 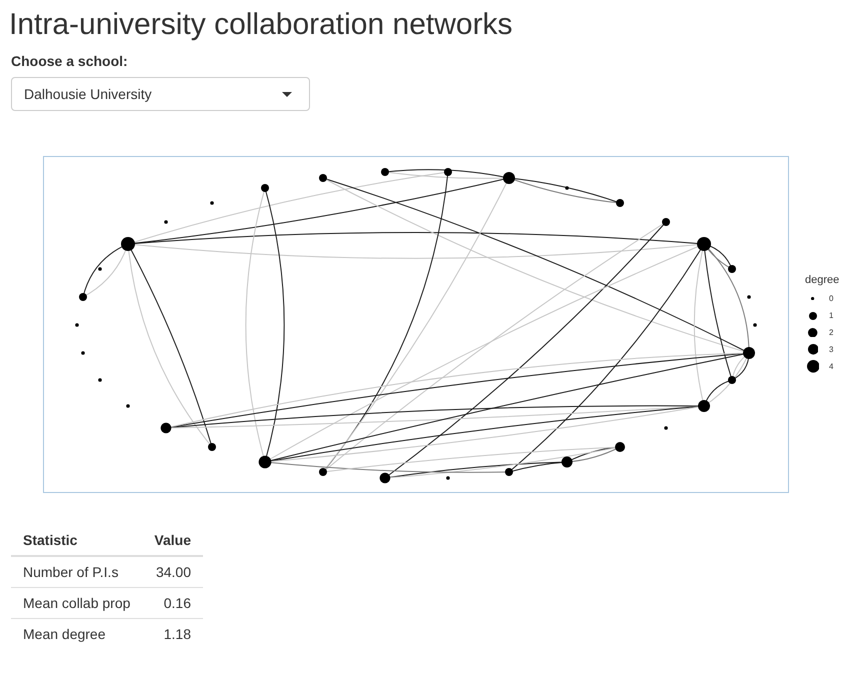 I want to click on legend-label: 0, so click(x=831, y=299).